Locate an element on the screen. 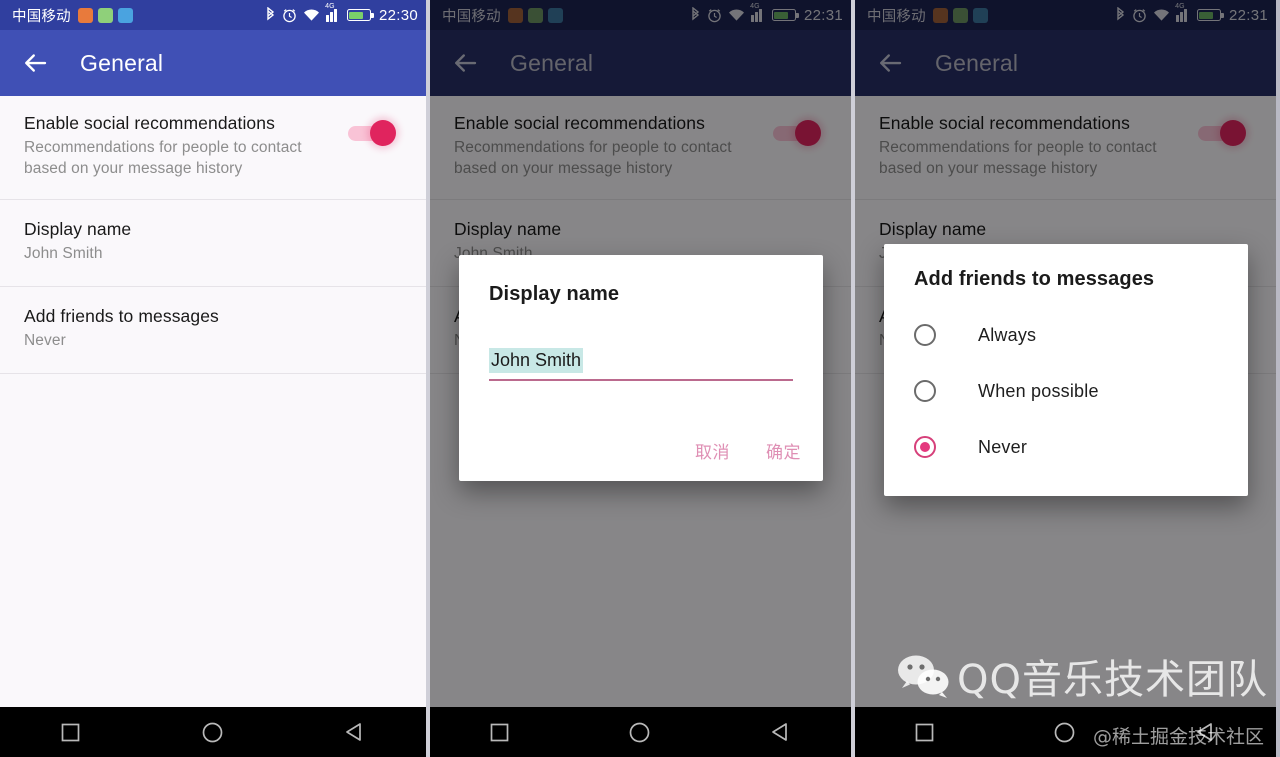 Image resolution: width=1280 pixels, height=757 pixels. radio-group: Always When possible Never is located at coordinates (1066, 391).